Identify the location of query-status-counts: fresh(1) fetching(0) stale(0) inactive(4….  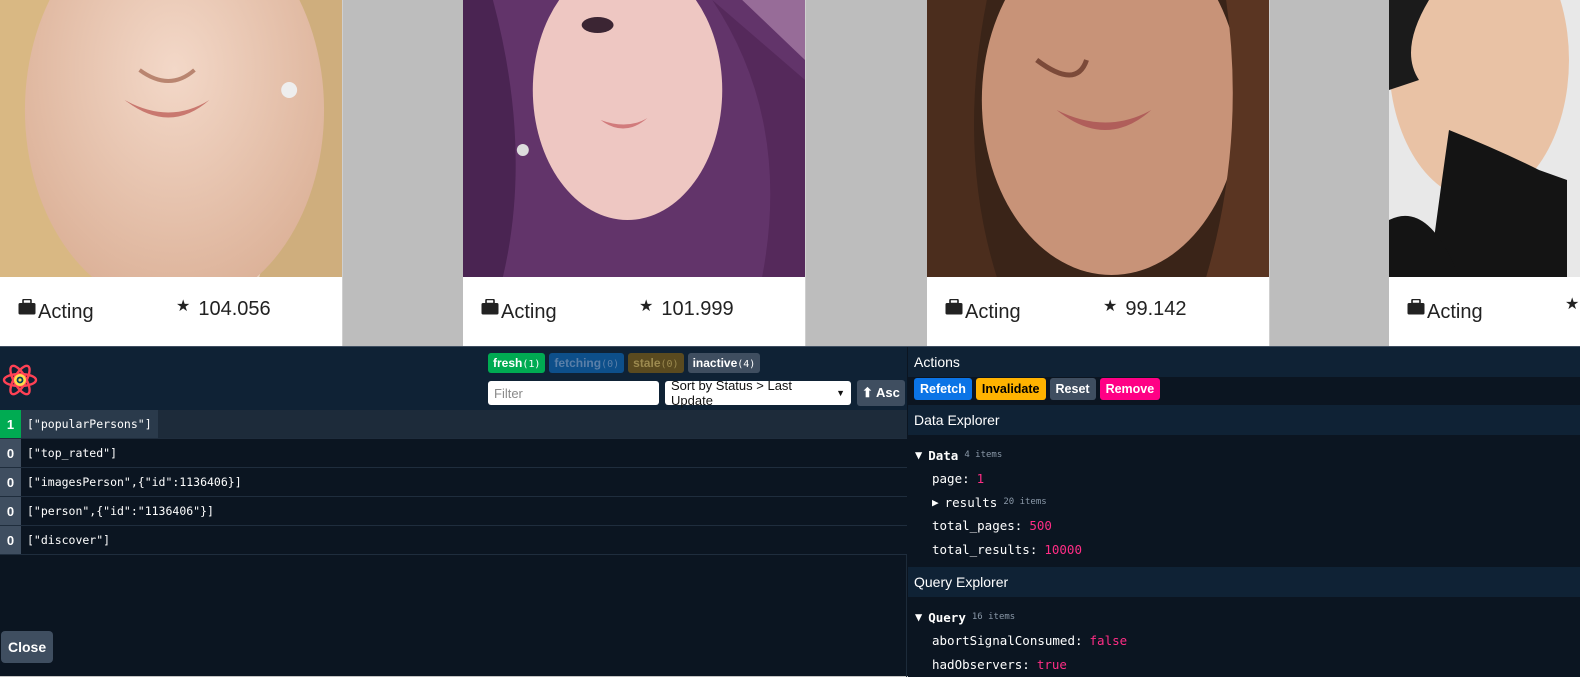
(624, 363).